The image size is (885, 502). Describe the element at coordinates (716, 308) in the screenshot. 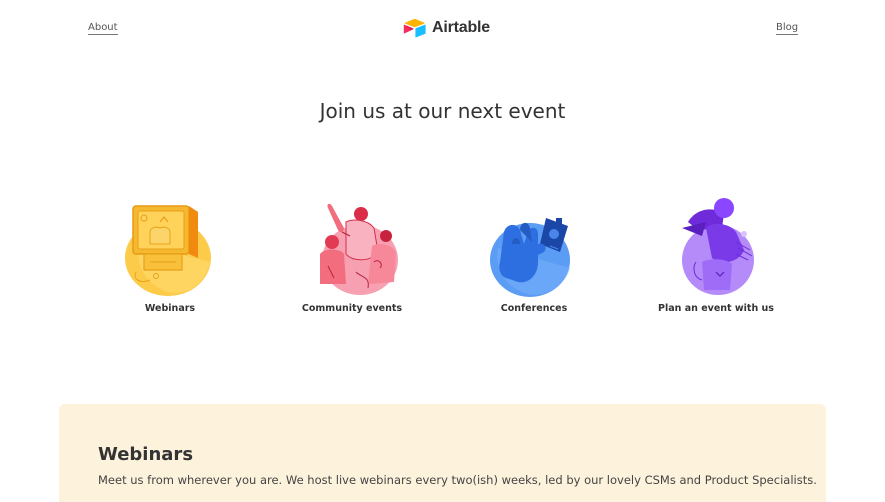

I see `event-card-label: Plan an event with us` at that location.